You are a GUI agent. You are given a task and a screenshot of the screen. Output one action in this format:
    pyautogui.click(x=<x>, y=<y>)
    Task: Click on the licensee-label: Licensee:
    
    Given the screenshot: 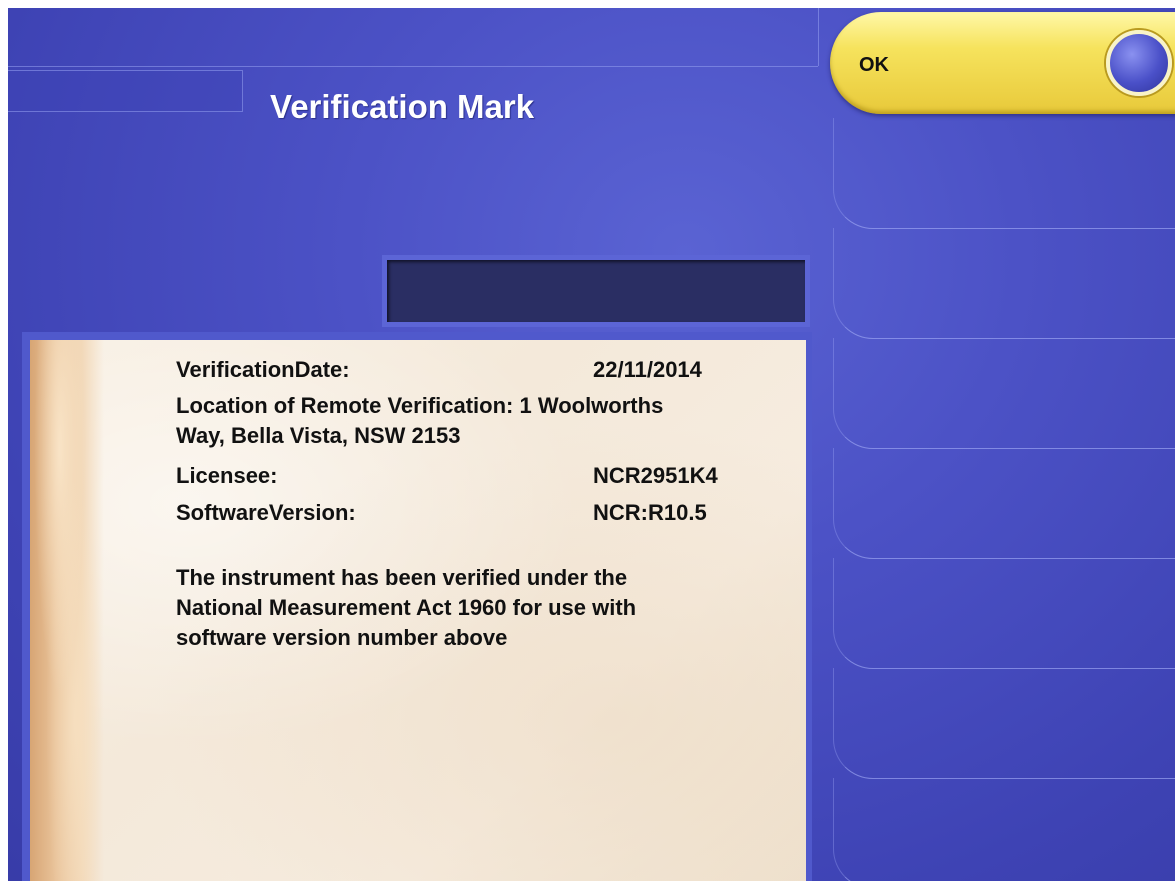 What is the action you would take?
    pyautogui.click(x=227, y=475)
    